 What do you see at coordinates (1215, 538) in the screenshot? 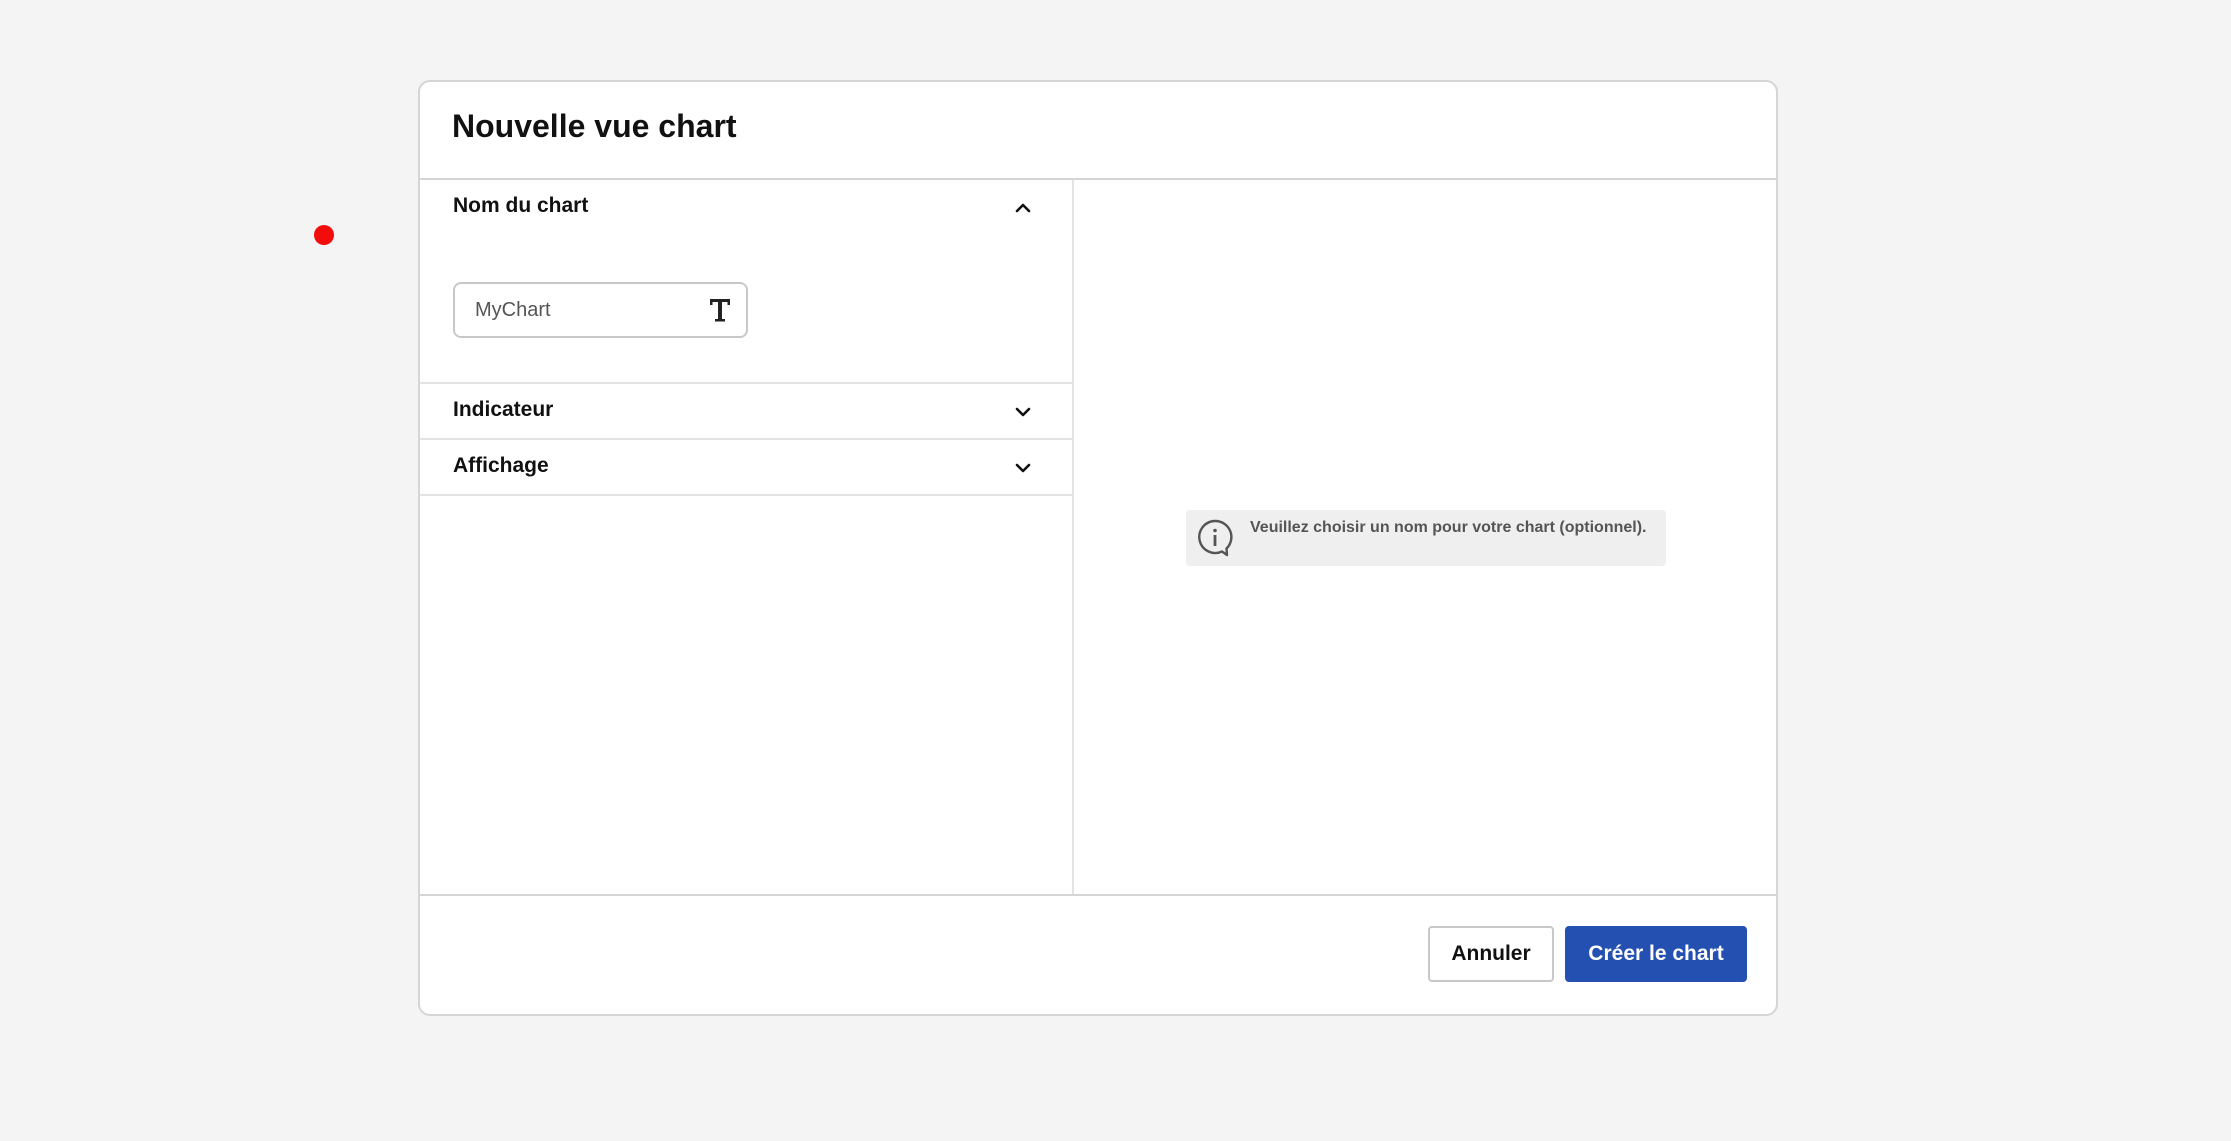
I see `info-icon` at bounding box center [1215, 538].